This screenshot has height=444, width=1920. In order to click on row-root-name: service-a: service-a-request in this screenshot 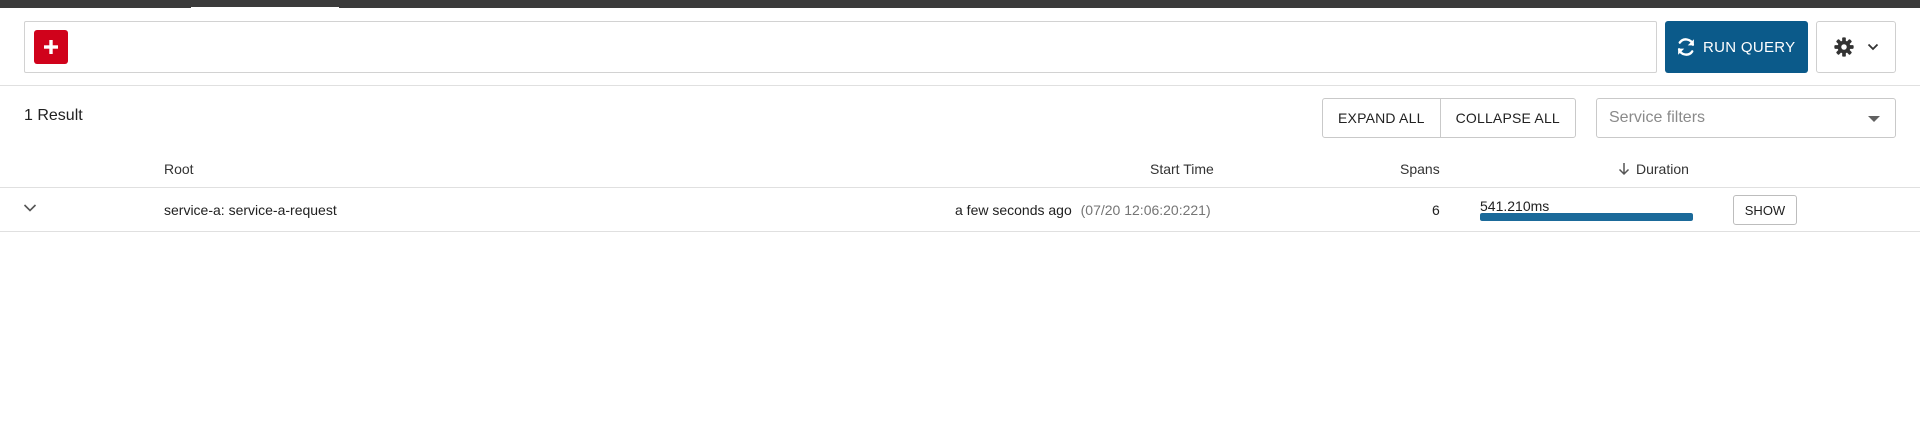, I will do `click(250, 210)`.